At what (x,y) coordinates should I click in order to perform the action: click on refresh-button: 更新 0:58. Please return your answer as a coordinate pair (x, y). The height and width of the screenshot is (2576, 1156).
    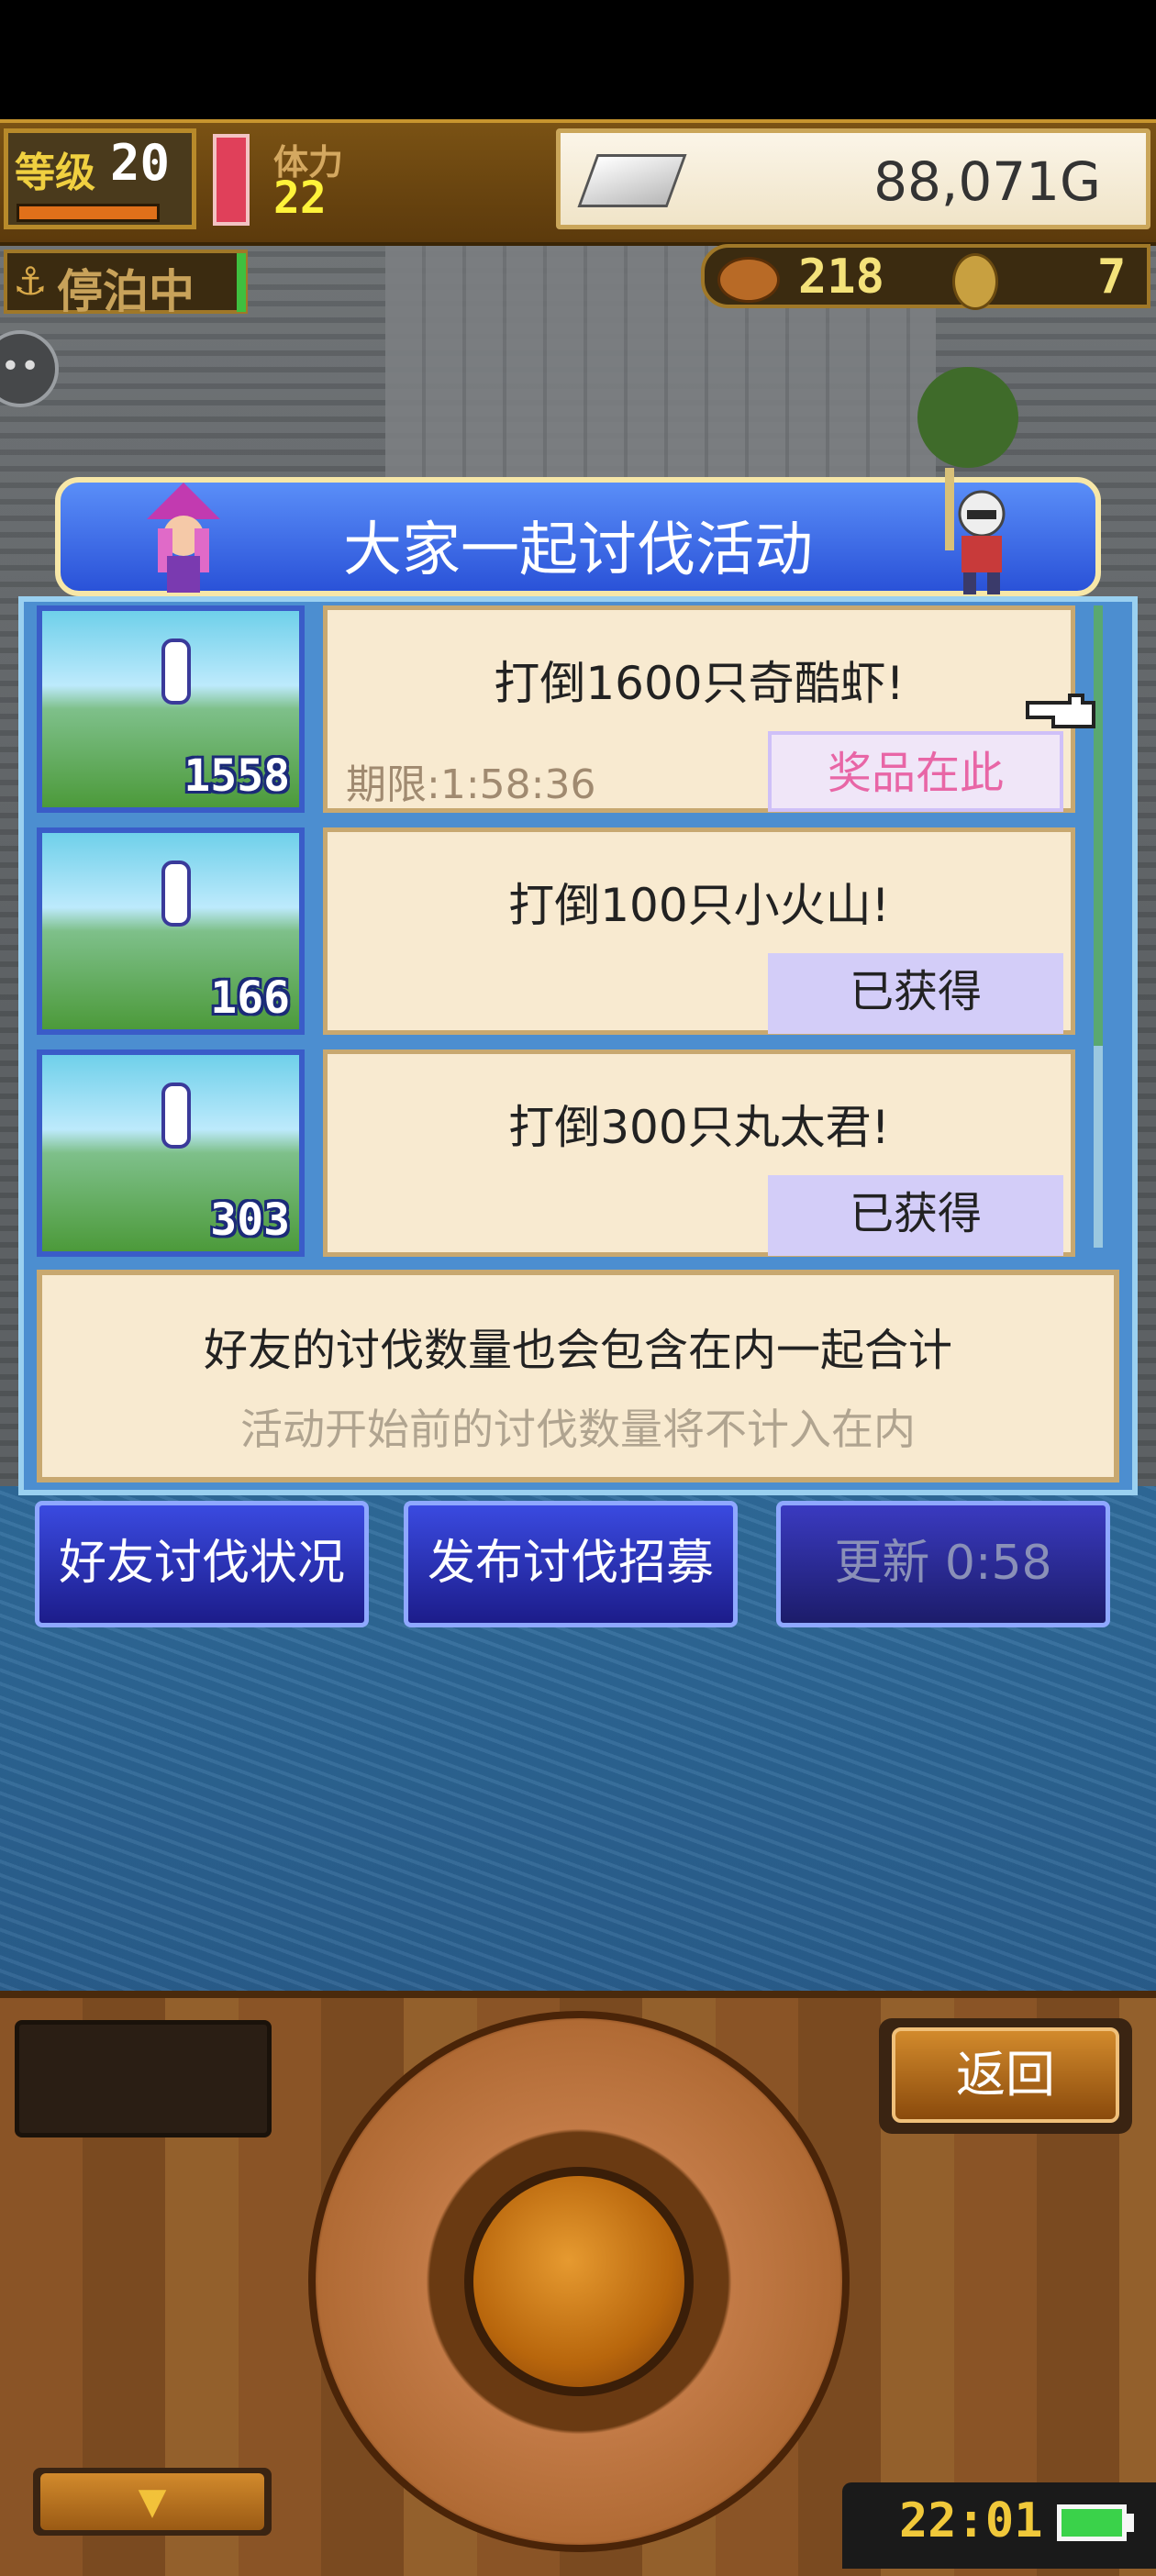
    Looking at the image, I should click on (943, 1564).